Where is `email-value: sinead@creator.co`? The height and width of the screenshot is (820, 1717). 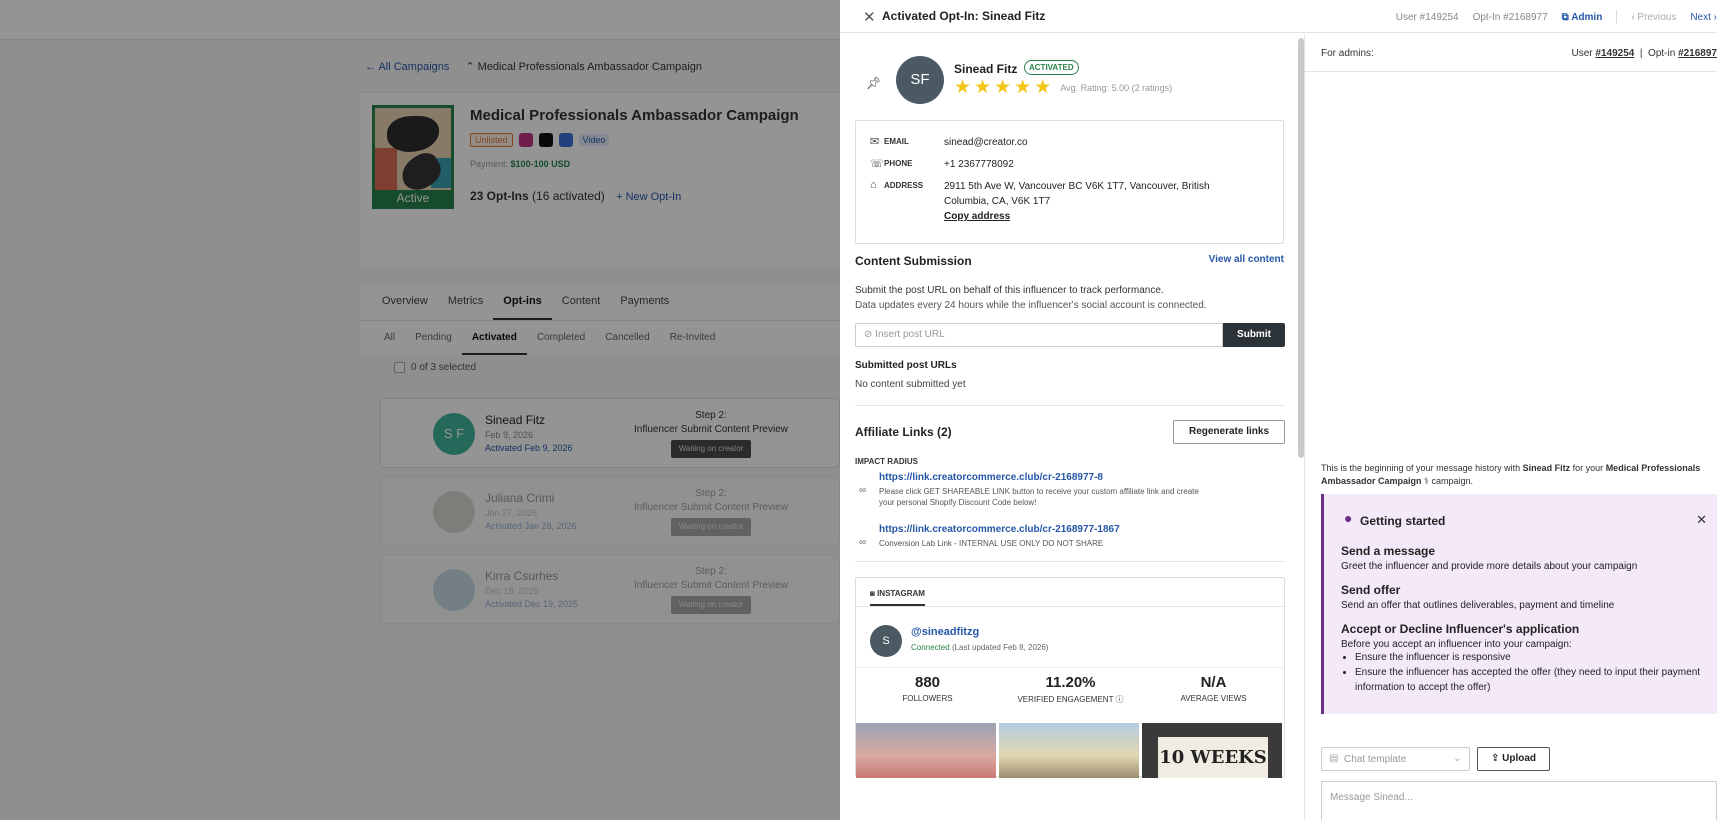 email-value: sinead@creator.co is located at coordinates (986, 142).